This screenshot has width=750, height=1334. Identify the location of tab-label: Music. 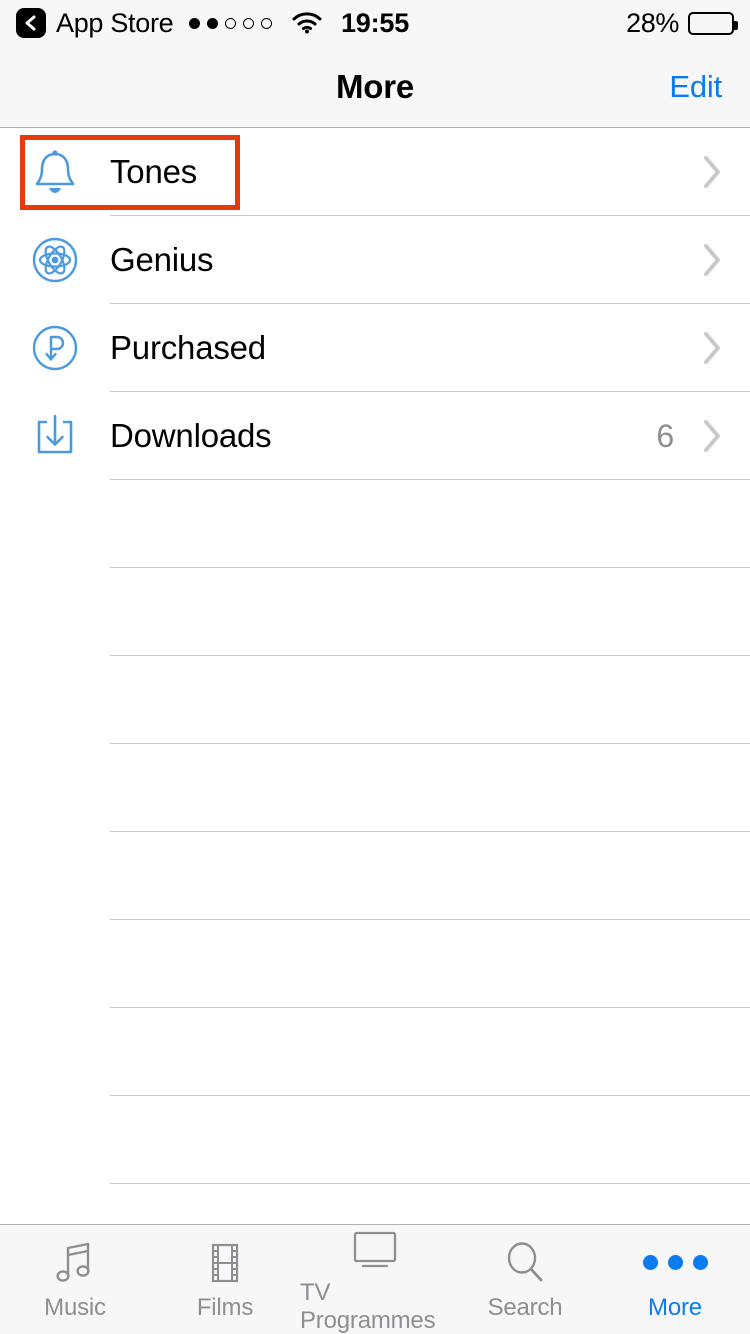
(75, 1307).